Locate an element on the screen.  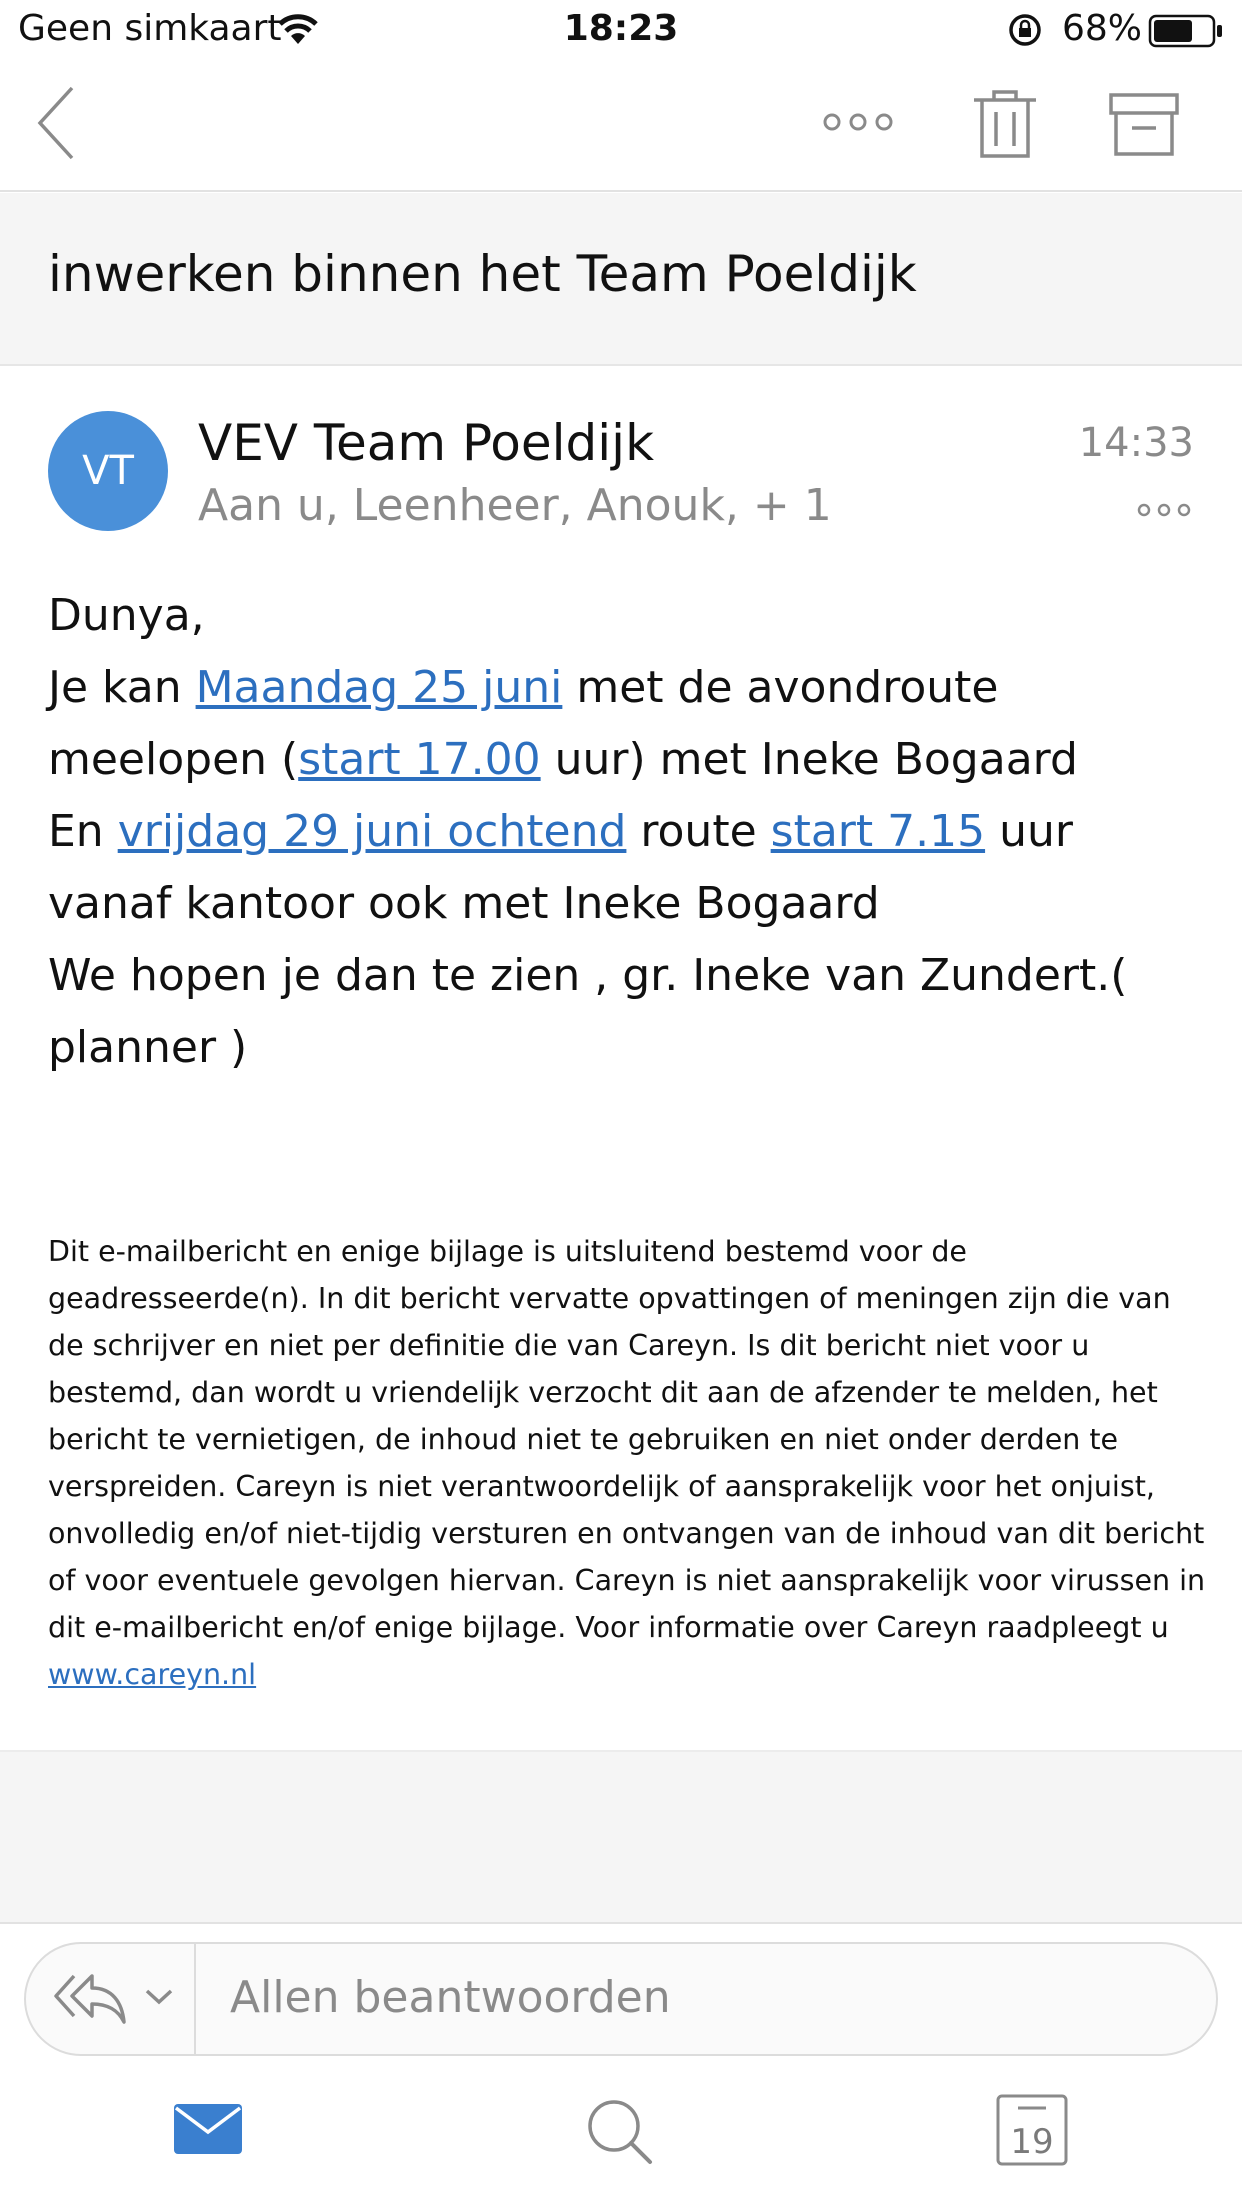
reply-all-icon is located at coordinates (90, 2000).